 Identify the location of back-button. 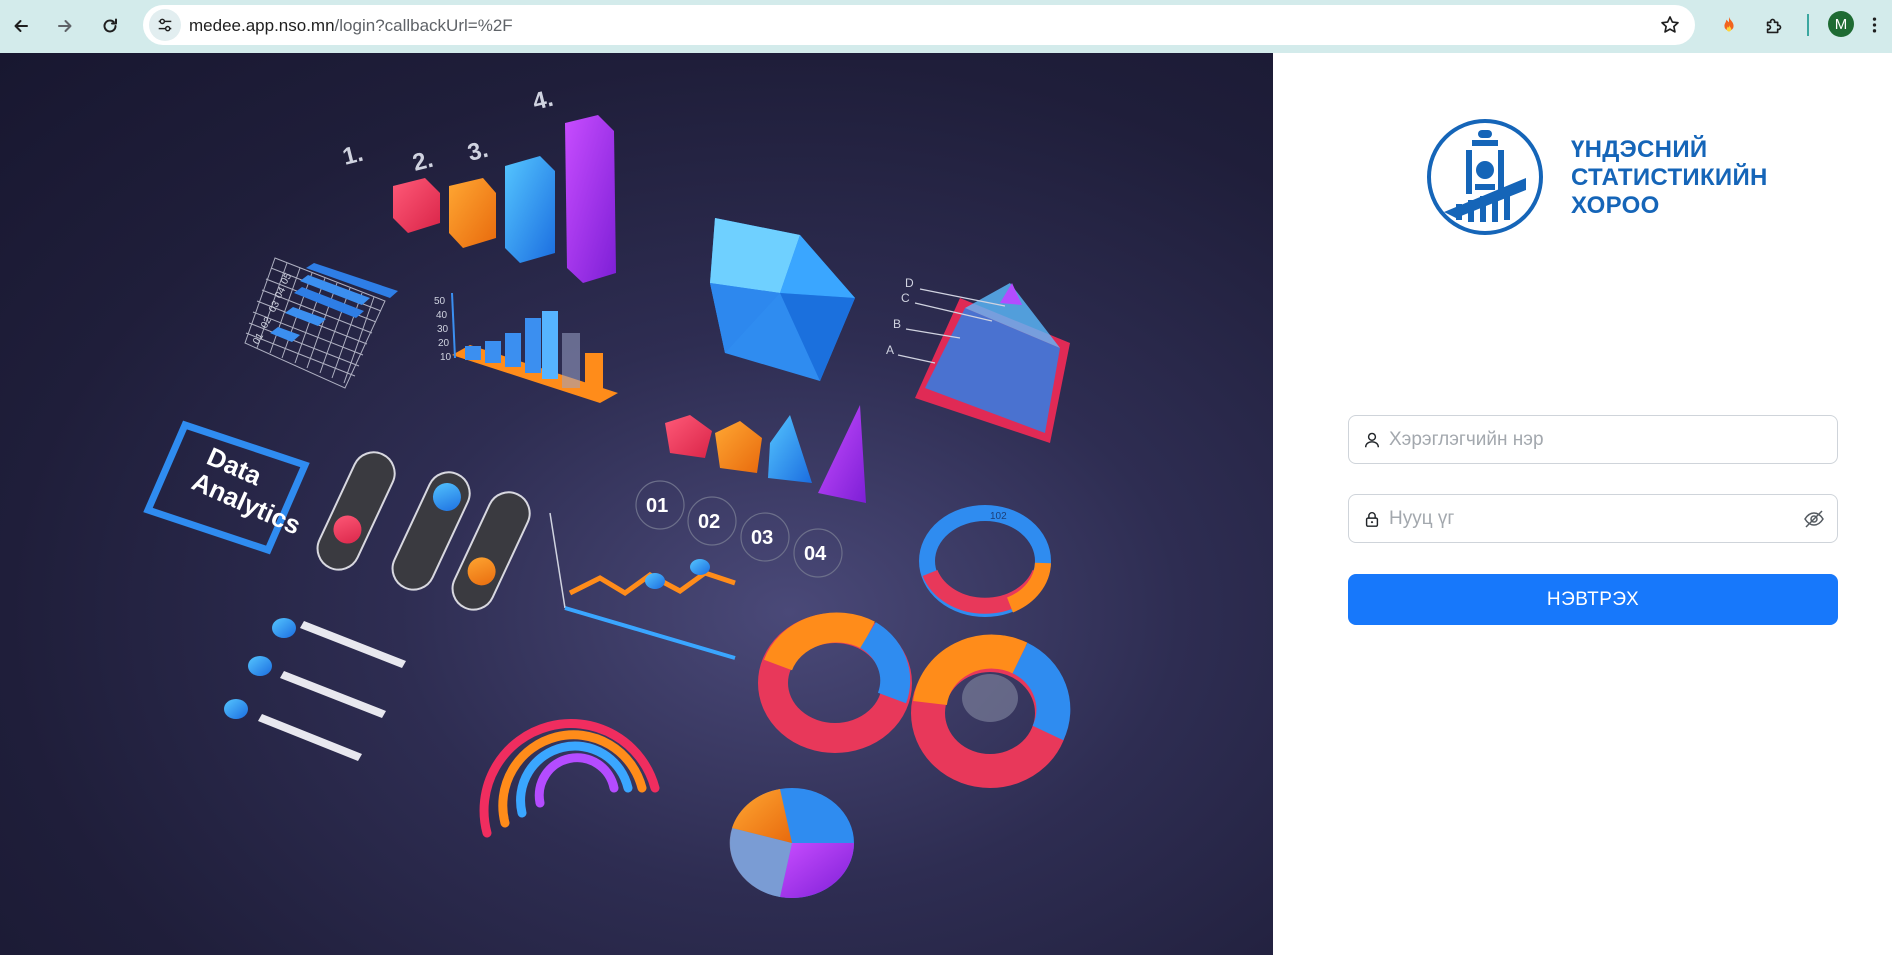
(21, 26).